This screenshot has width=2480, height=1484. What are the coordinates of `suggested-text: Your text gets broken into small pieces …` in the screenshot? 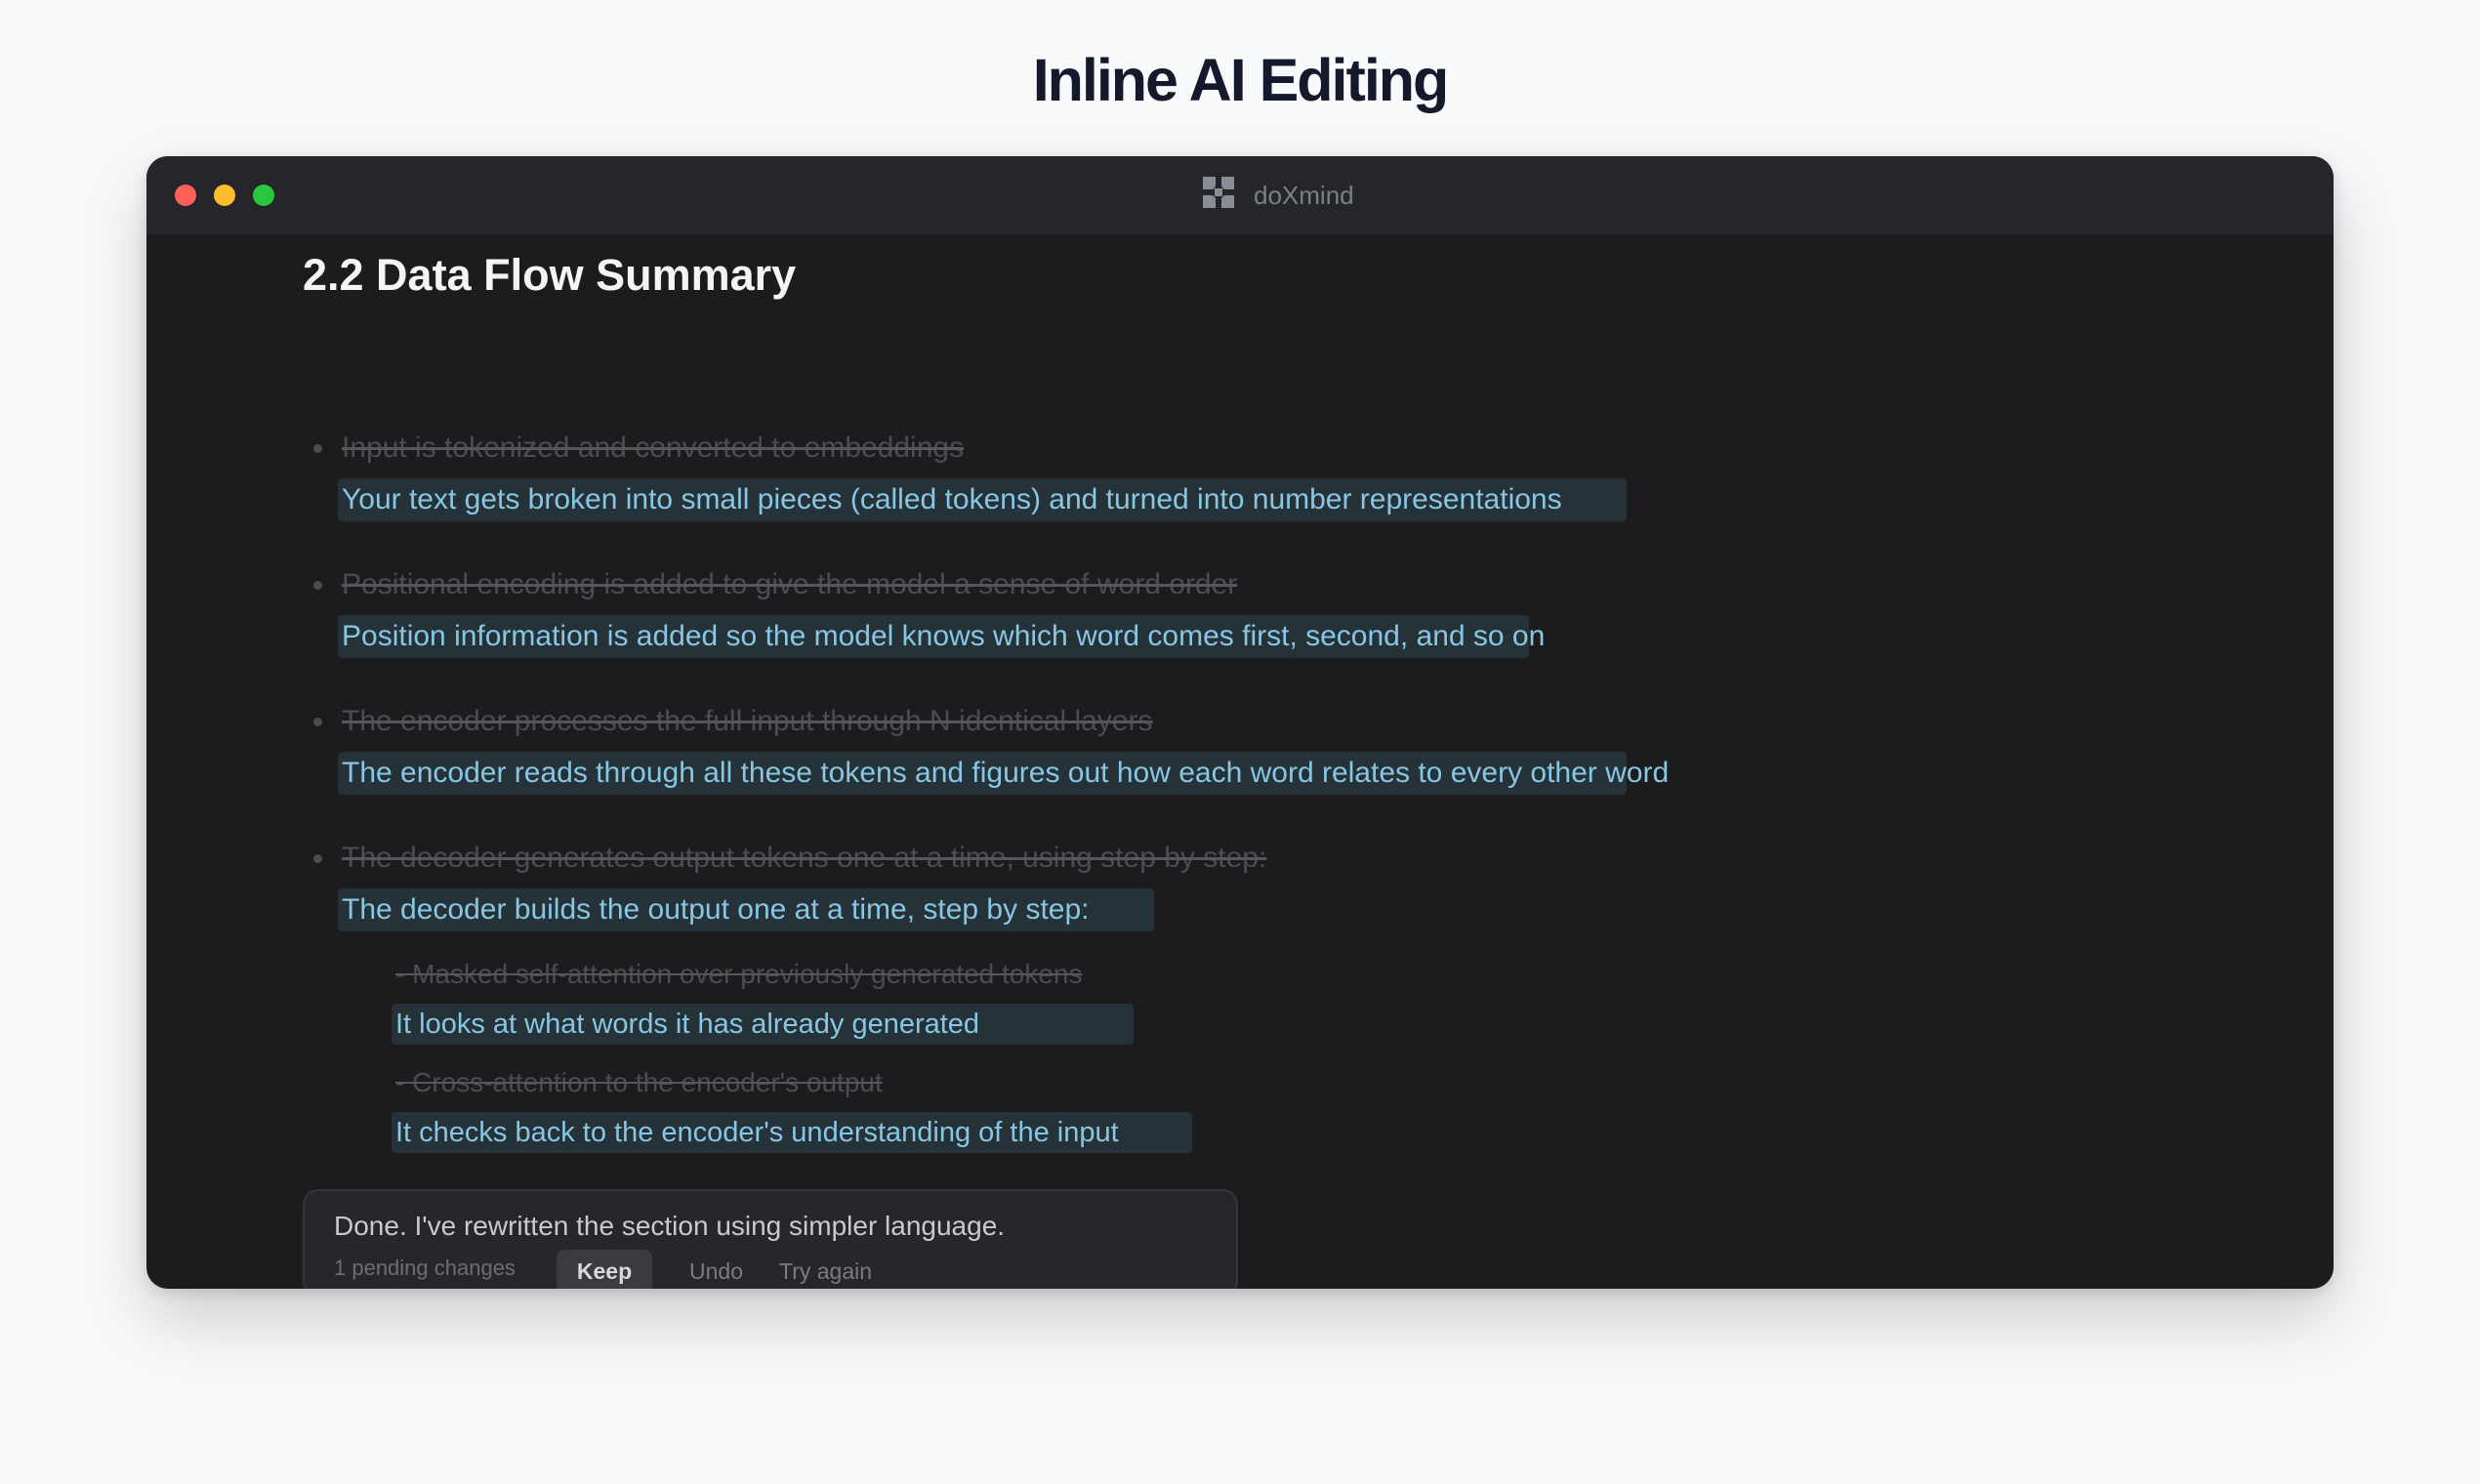 It's located at (952, 500).